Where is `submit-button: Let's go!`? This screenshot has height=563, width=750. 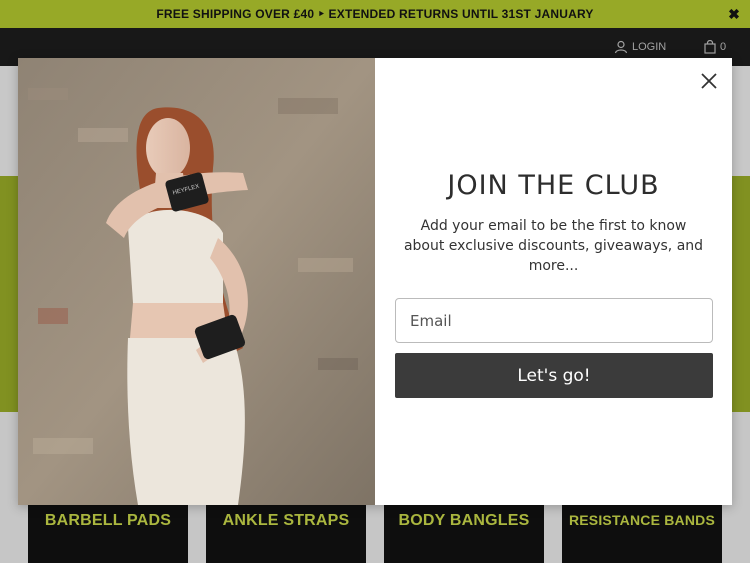 submit-button: Let's go! is located at coordinates (554, 375).